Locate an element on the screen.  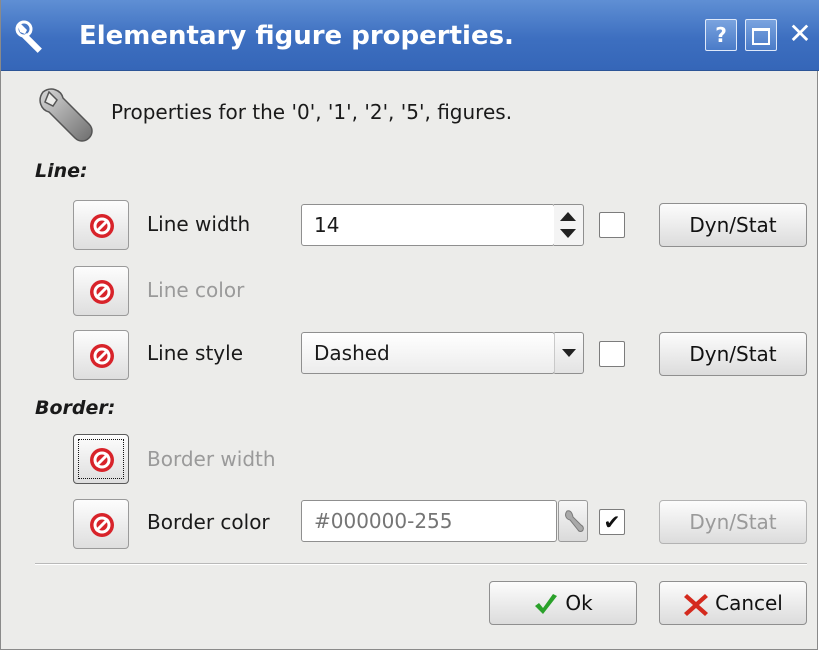
line-style-reset-button is located at coordinates (101, 355).